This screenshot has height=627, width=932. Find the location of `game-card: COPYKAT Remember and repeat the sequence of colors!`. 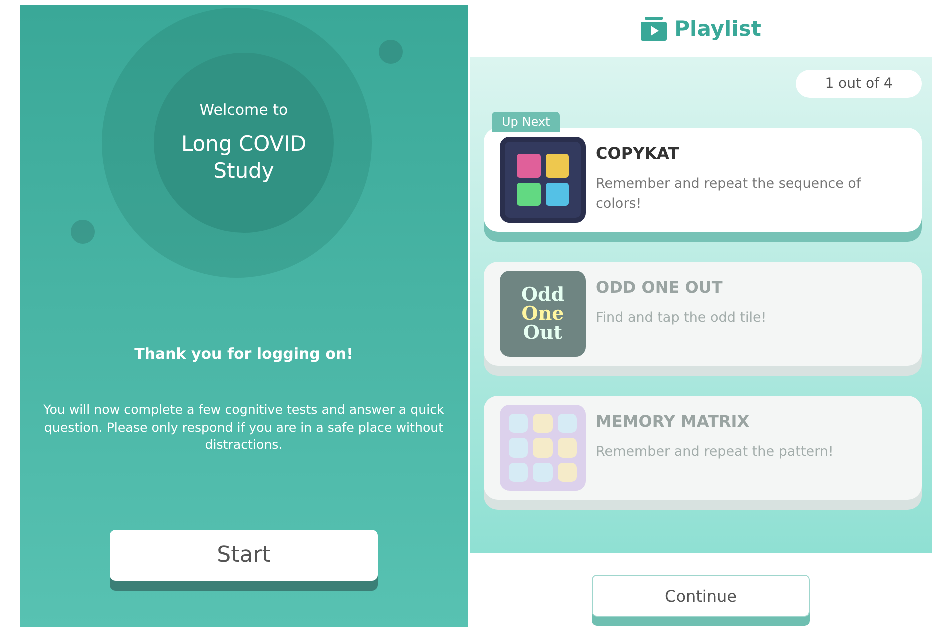

game-card: COPYKAT Remember and repeat the sequence of colors! is located at coordinates (703, 180).